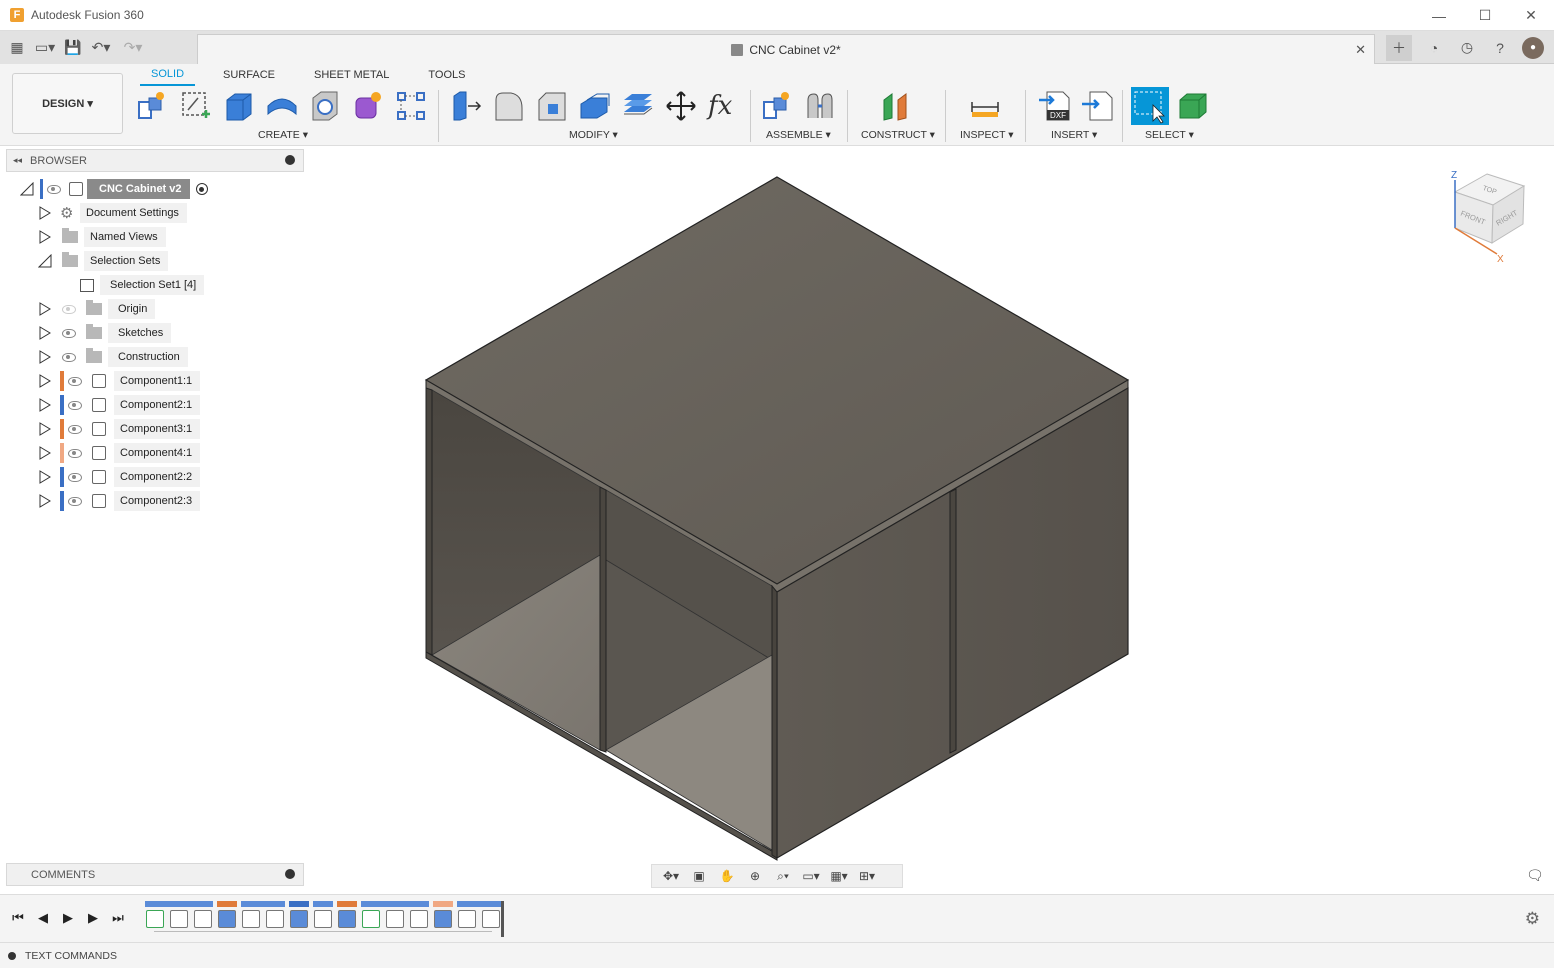 The width and height of the screenshot is (1554, 968). Describe the element at coordinates (1439, 15) in the screenshot. I see `minimize-button: —` at that location.